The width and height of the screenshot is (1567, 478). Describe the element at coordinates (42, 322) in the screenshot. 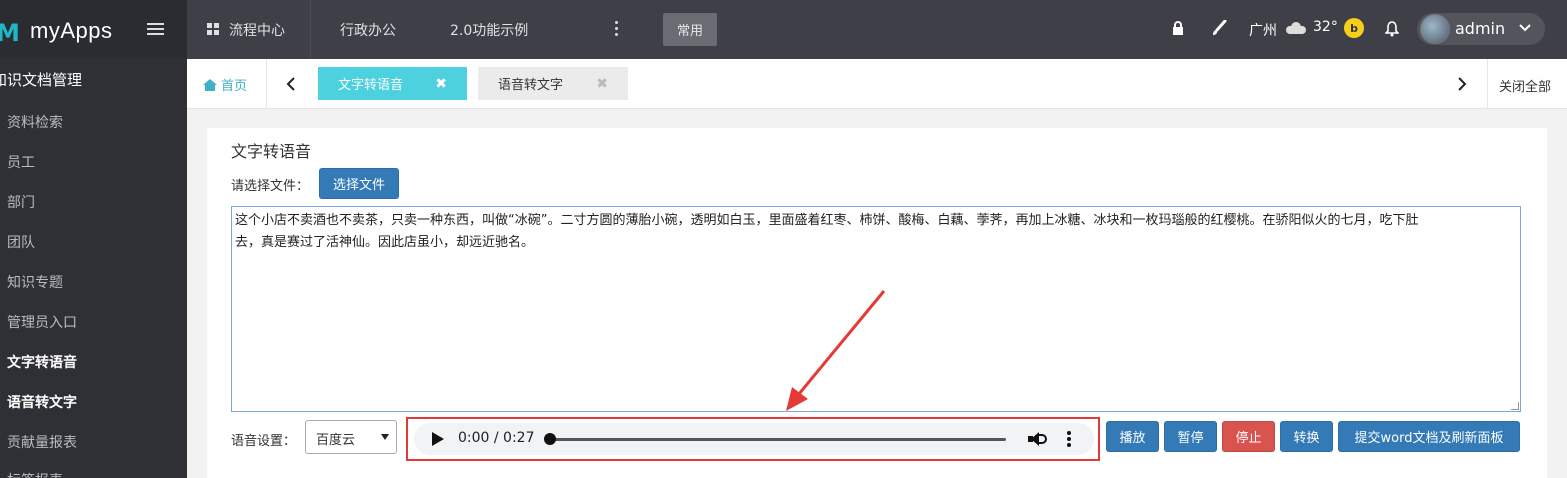

I see `sidebar-item-admin: 管理员入口` at that location.